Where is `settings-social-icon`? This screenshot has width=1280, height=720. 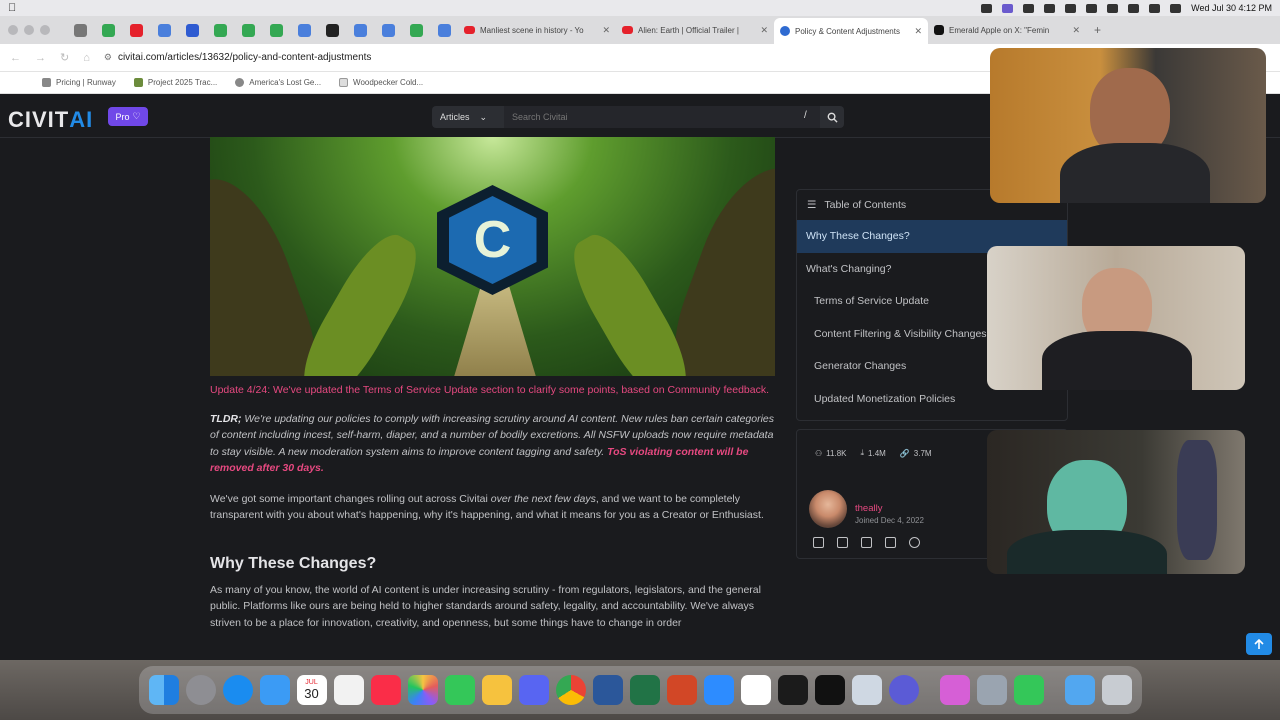
settings-social-icon is located at coordinates (914, 542).